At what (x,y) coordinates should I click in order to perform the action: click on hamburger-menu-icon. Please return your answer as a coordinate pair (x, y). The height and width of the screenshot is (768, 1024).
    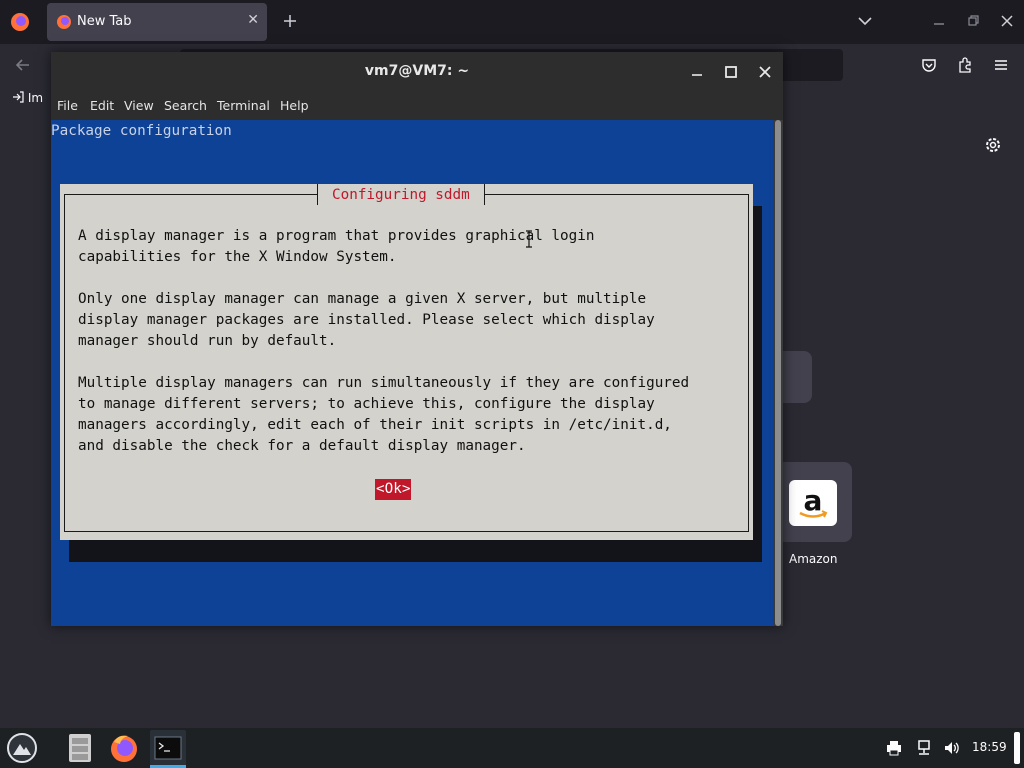
    Looking at the image, I should click on (1001, 65).